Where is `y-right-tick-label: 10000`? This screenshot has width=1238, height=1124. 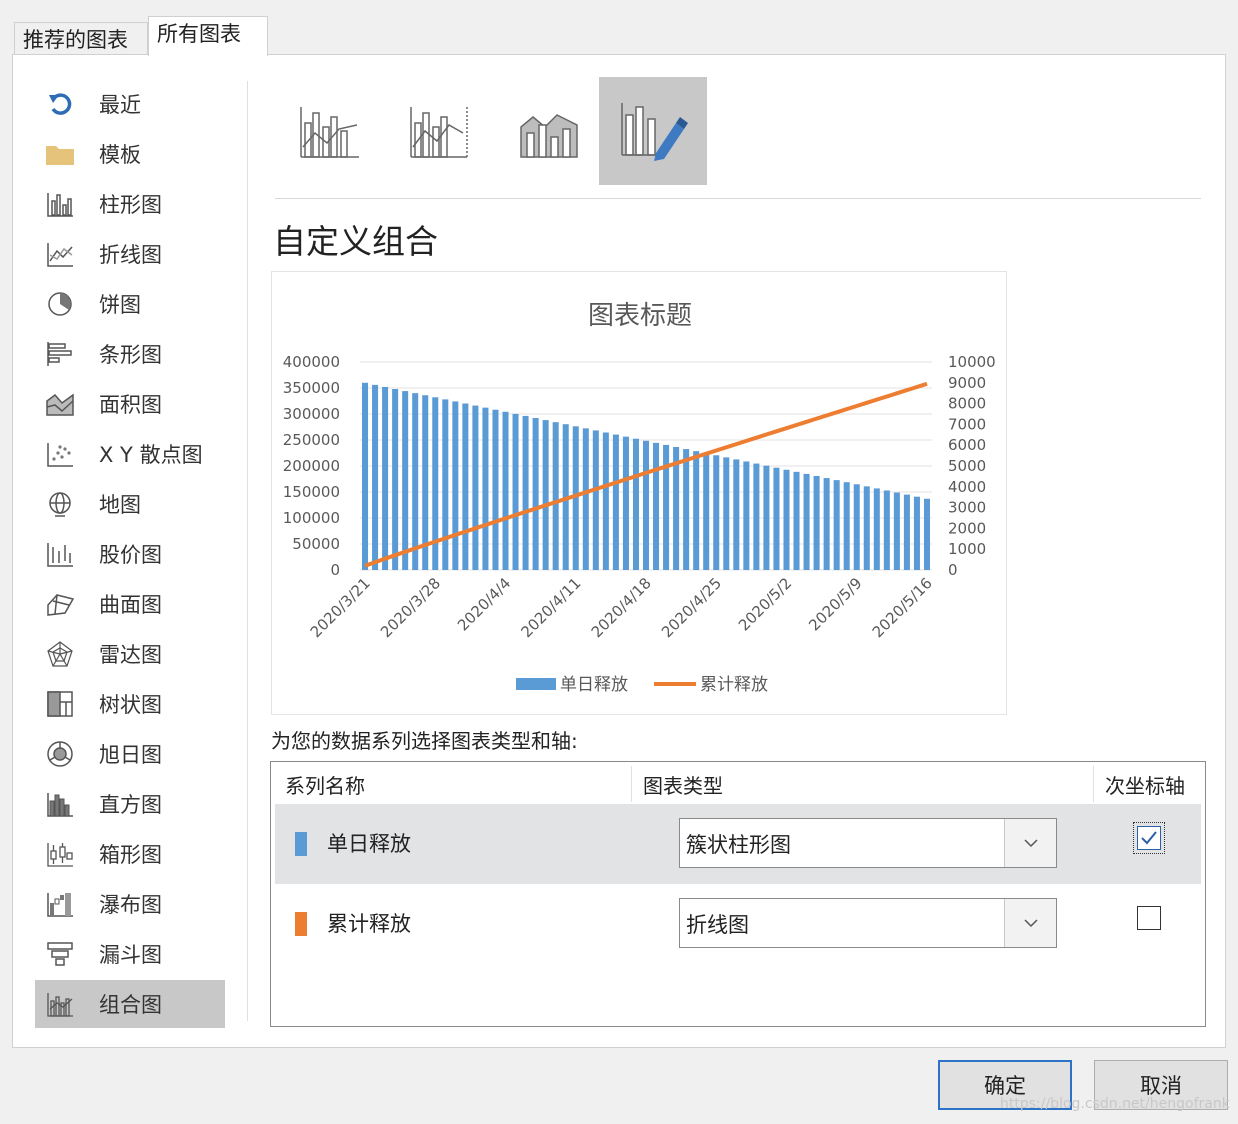
y-right-tick-label: 10000 is located at coordinates (972, 362).